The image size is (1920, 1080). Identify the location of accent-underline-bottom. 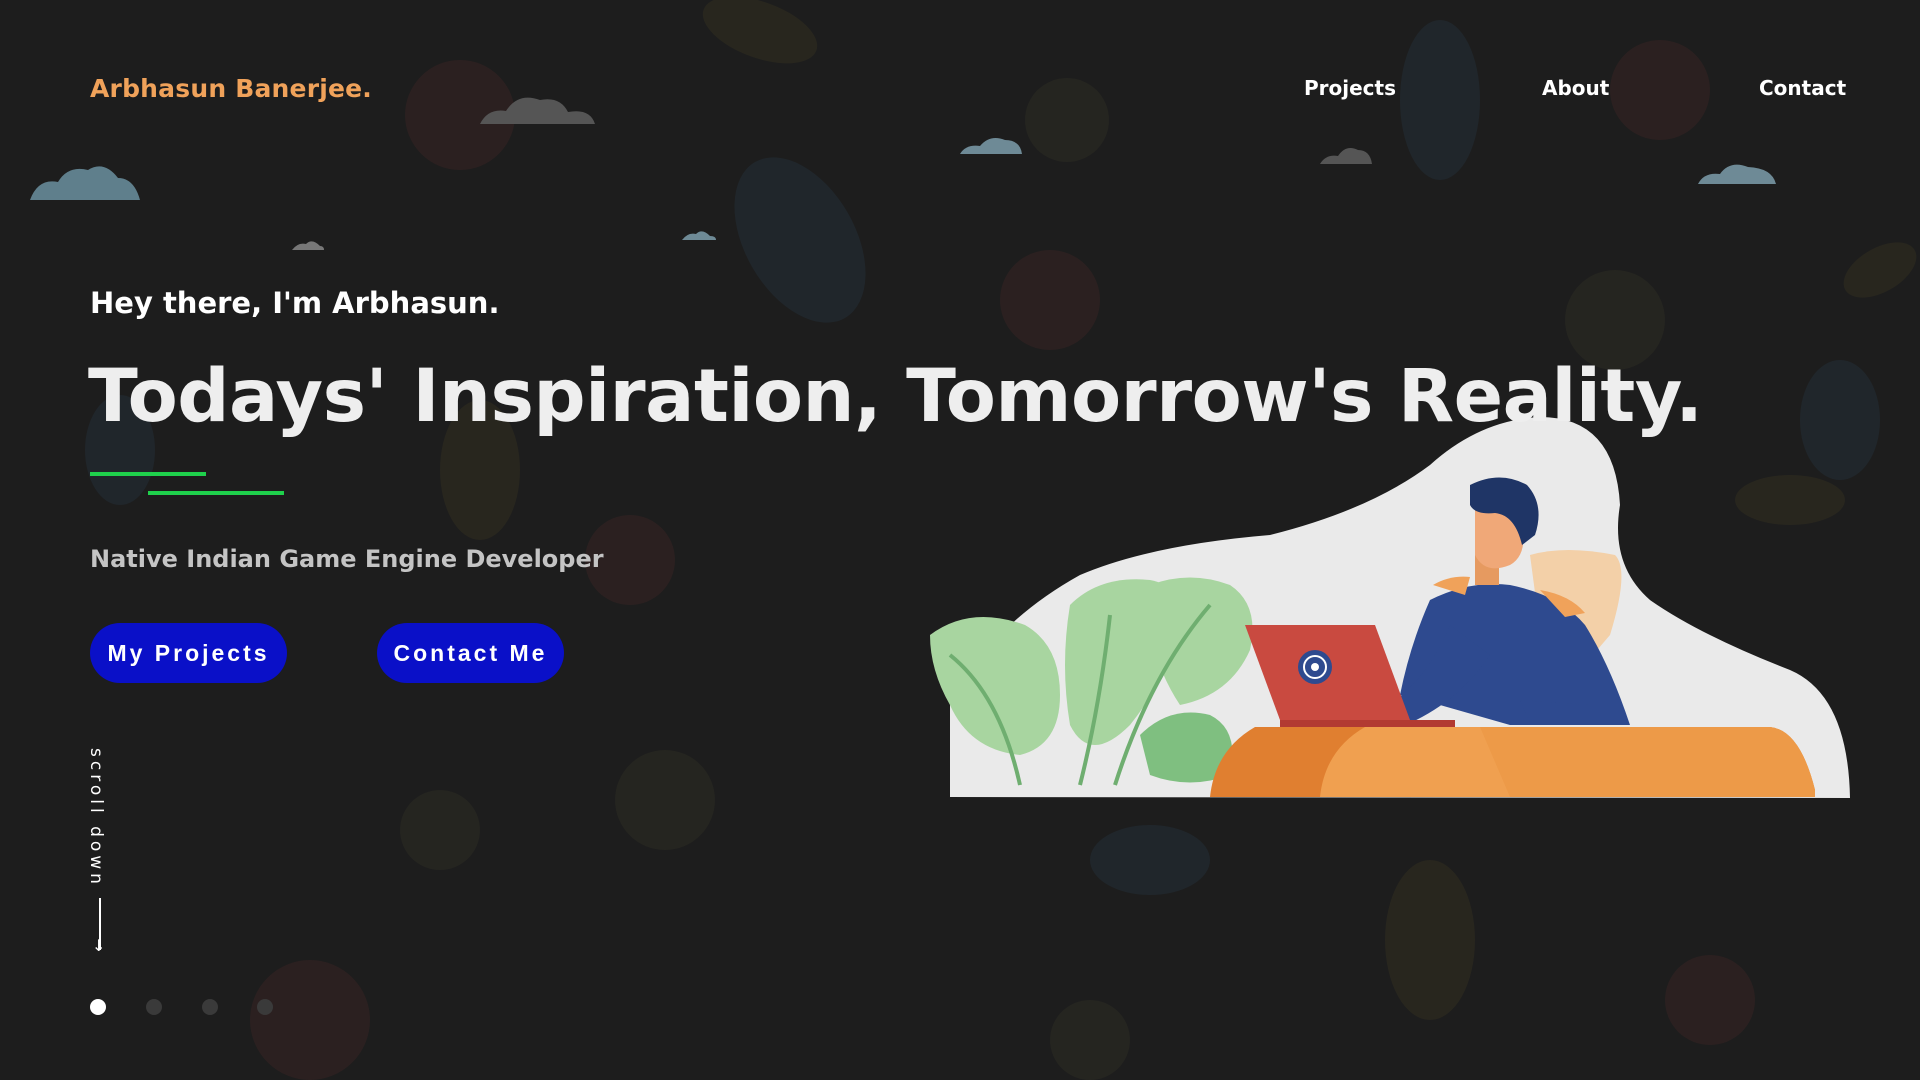
(216, 493).